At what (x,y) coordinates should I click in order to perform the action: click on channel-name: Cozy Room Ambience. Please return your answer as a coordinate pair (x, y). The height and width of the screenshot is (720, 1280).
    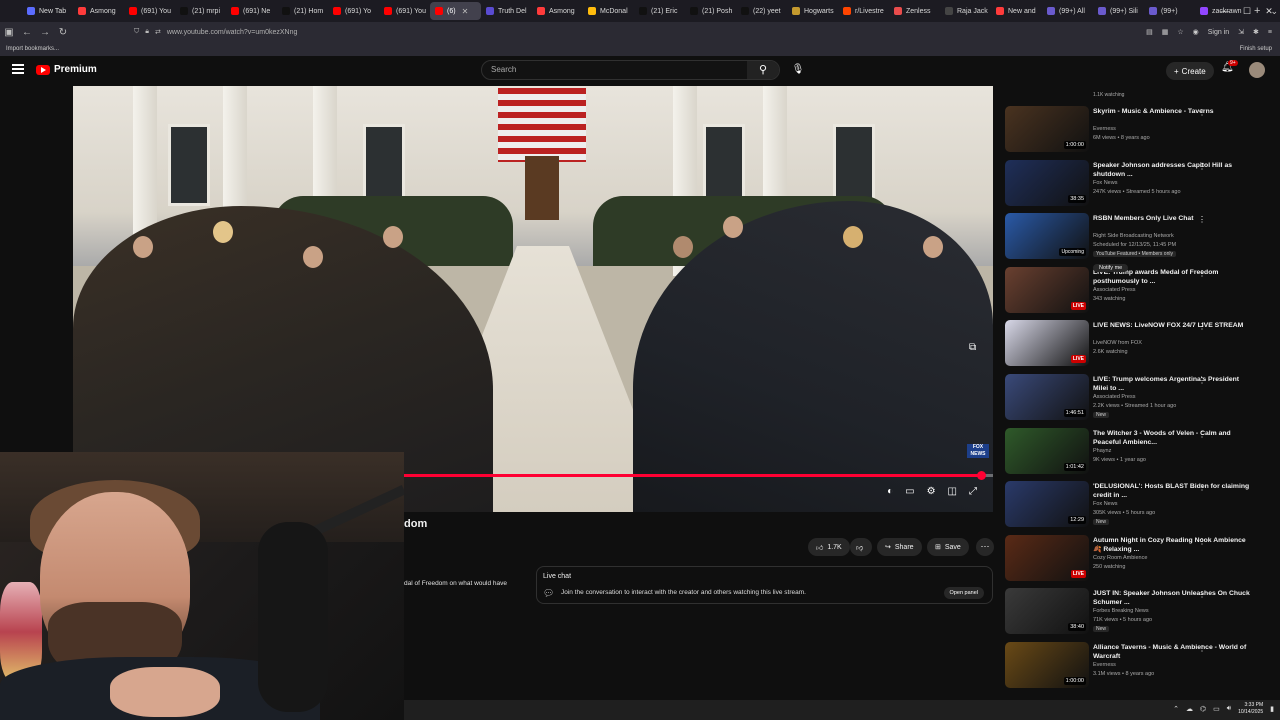
    Looking at the image, I should click on (1120, 558).